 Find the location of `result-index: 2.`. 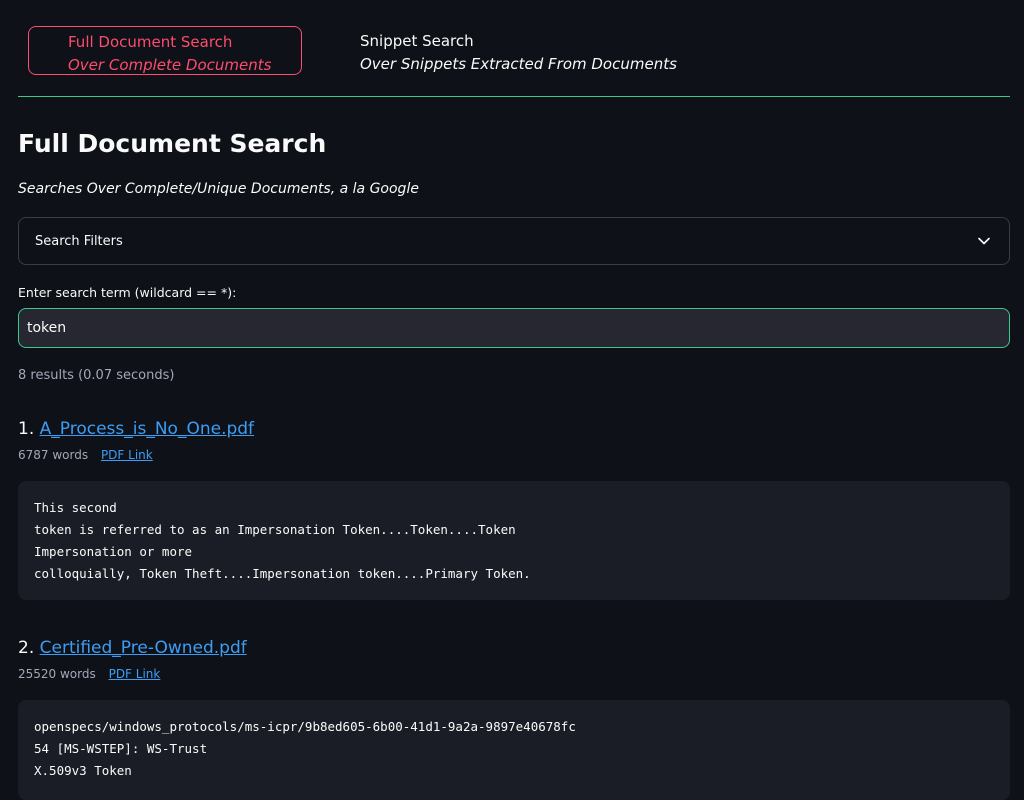

result-index: 2. is located at coordinates (26, 648).